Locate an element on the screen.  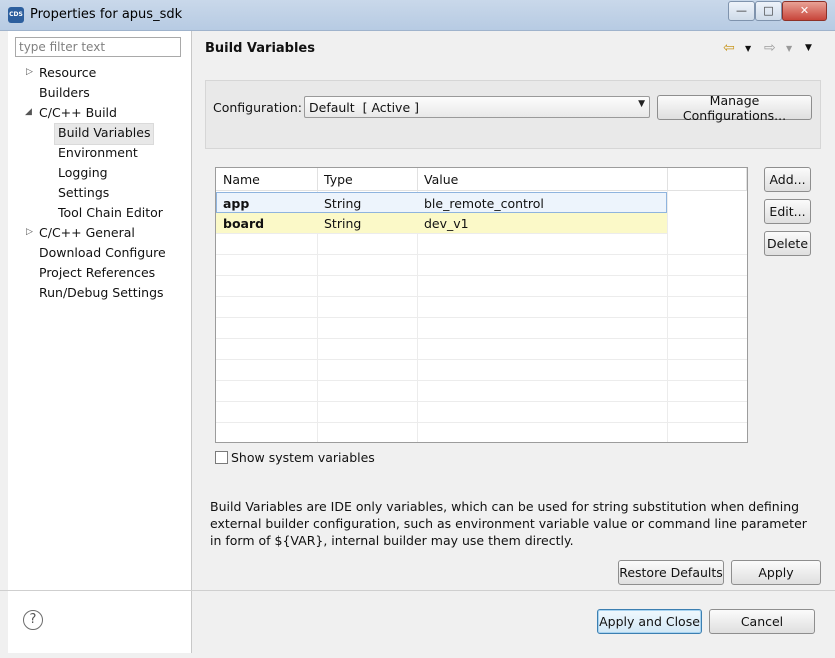
variable-value: dev_v1 is located at coordinates (446, 223).